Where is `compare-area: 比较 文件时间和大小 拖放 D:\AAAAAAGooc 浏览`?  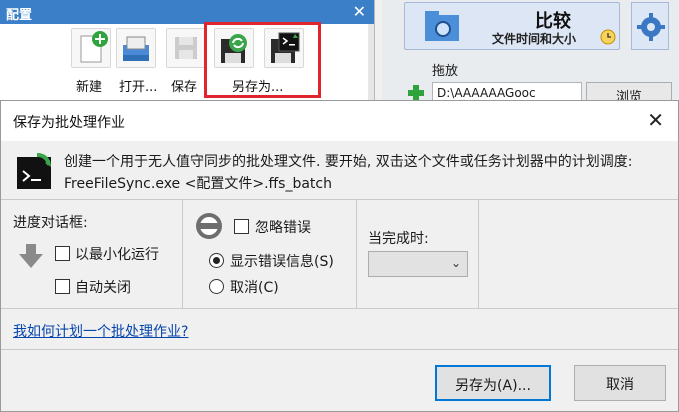
compare-area: 比较 文件时间和大小 拖放 D:\AAAAAAGooc 浏览 is located at coordinates (530, 52).